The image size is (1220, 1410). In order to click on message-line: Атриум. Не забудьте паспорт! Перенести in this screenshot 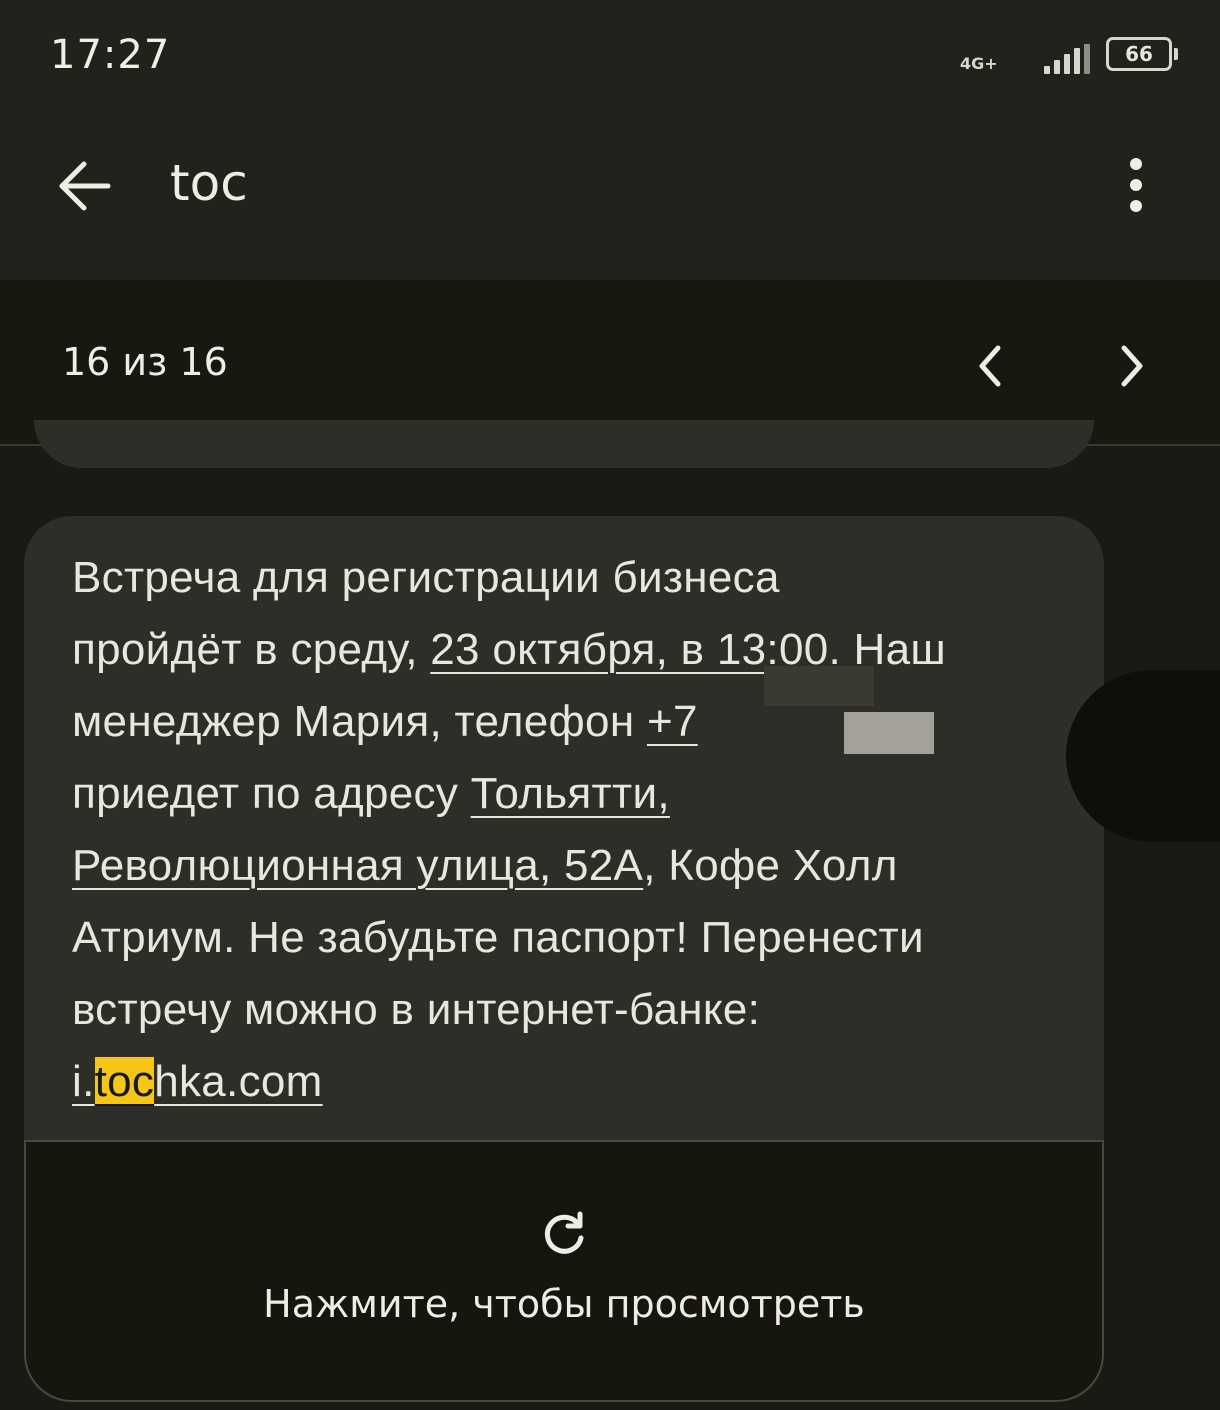, I will do `click(498, 937)`.